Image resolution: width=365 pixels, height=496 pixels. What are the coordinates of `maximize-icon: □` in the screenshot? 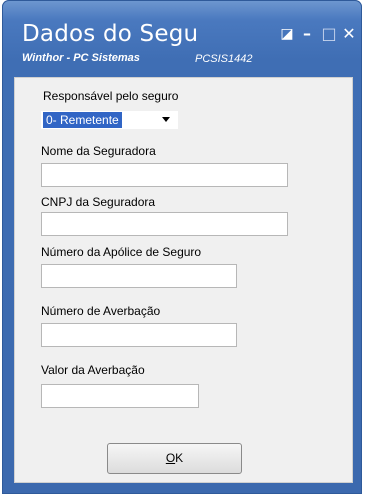 It's located at (329, 34).